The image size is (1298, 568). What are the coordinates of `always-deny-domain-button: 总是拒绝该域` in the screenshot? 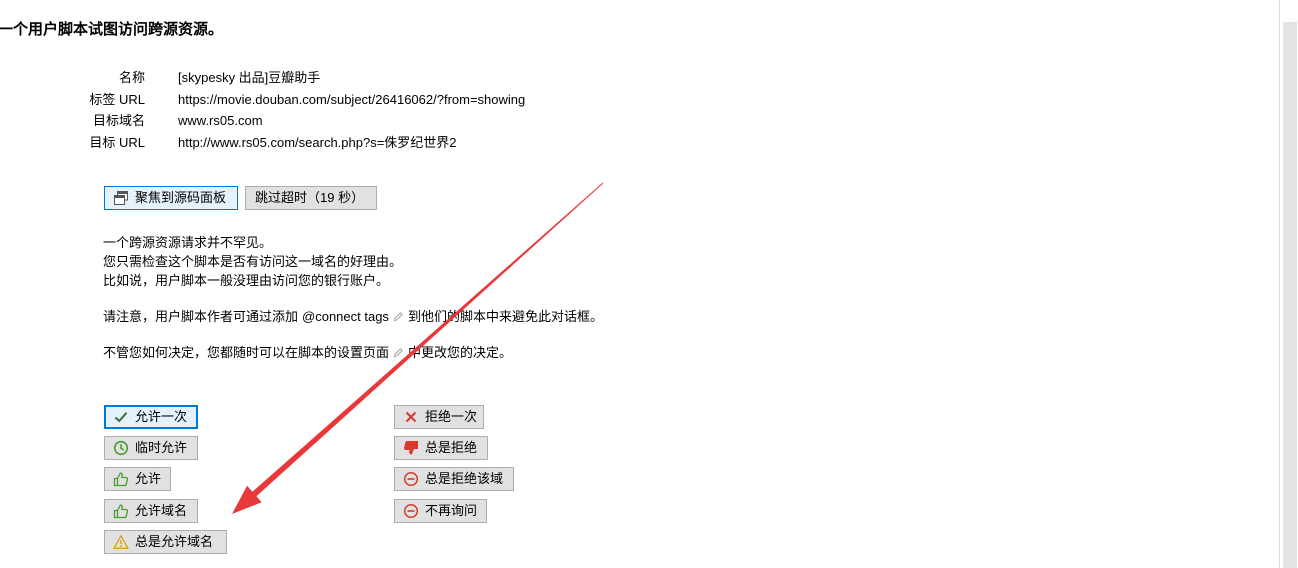 It's located at (454, 479).